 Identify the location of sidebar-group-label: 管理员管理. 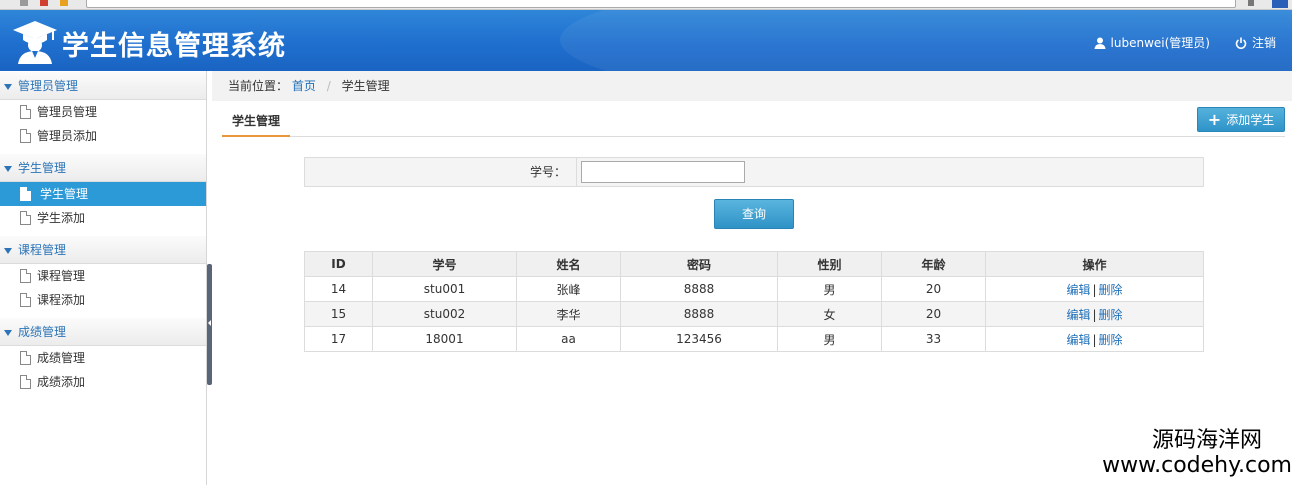
(48, 86).